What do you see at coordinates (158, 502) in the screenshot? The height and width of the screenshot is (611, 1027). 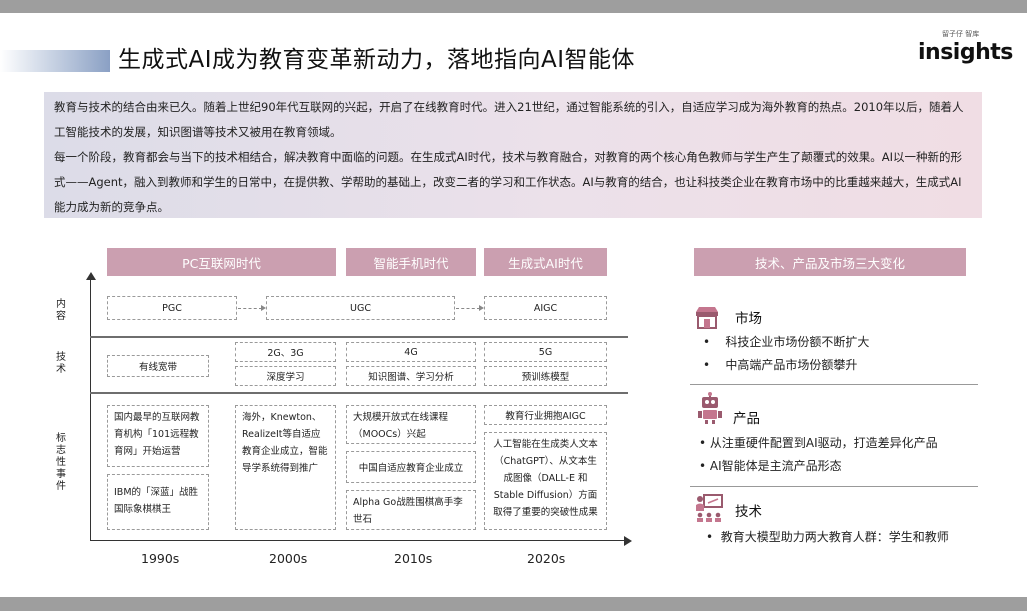 I see `event-deep-blue: IBM的「深蓝」战胜国际象棋棋王` at bounding box center [158, 502].